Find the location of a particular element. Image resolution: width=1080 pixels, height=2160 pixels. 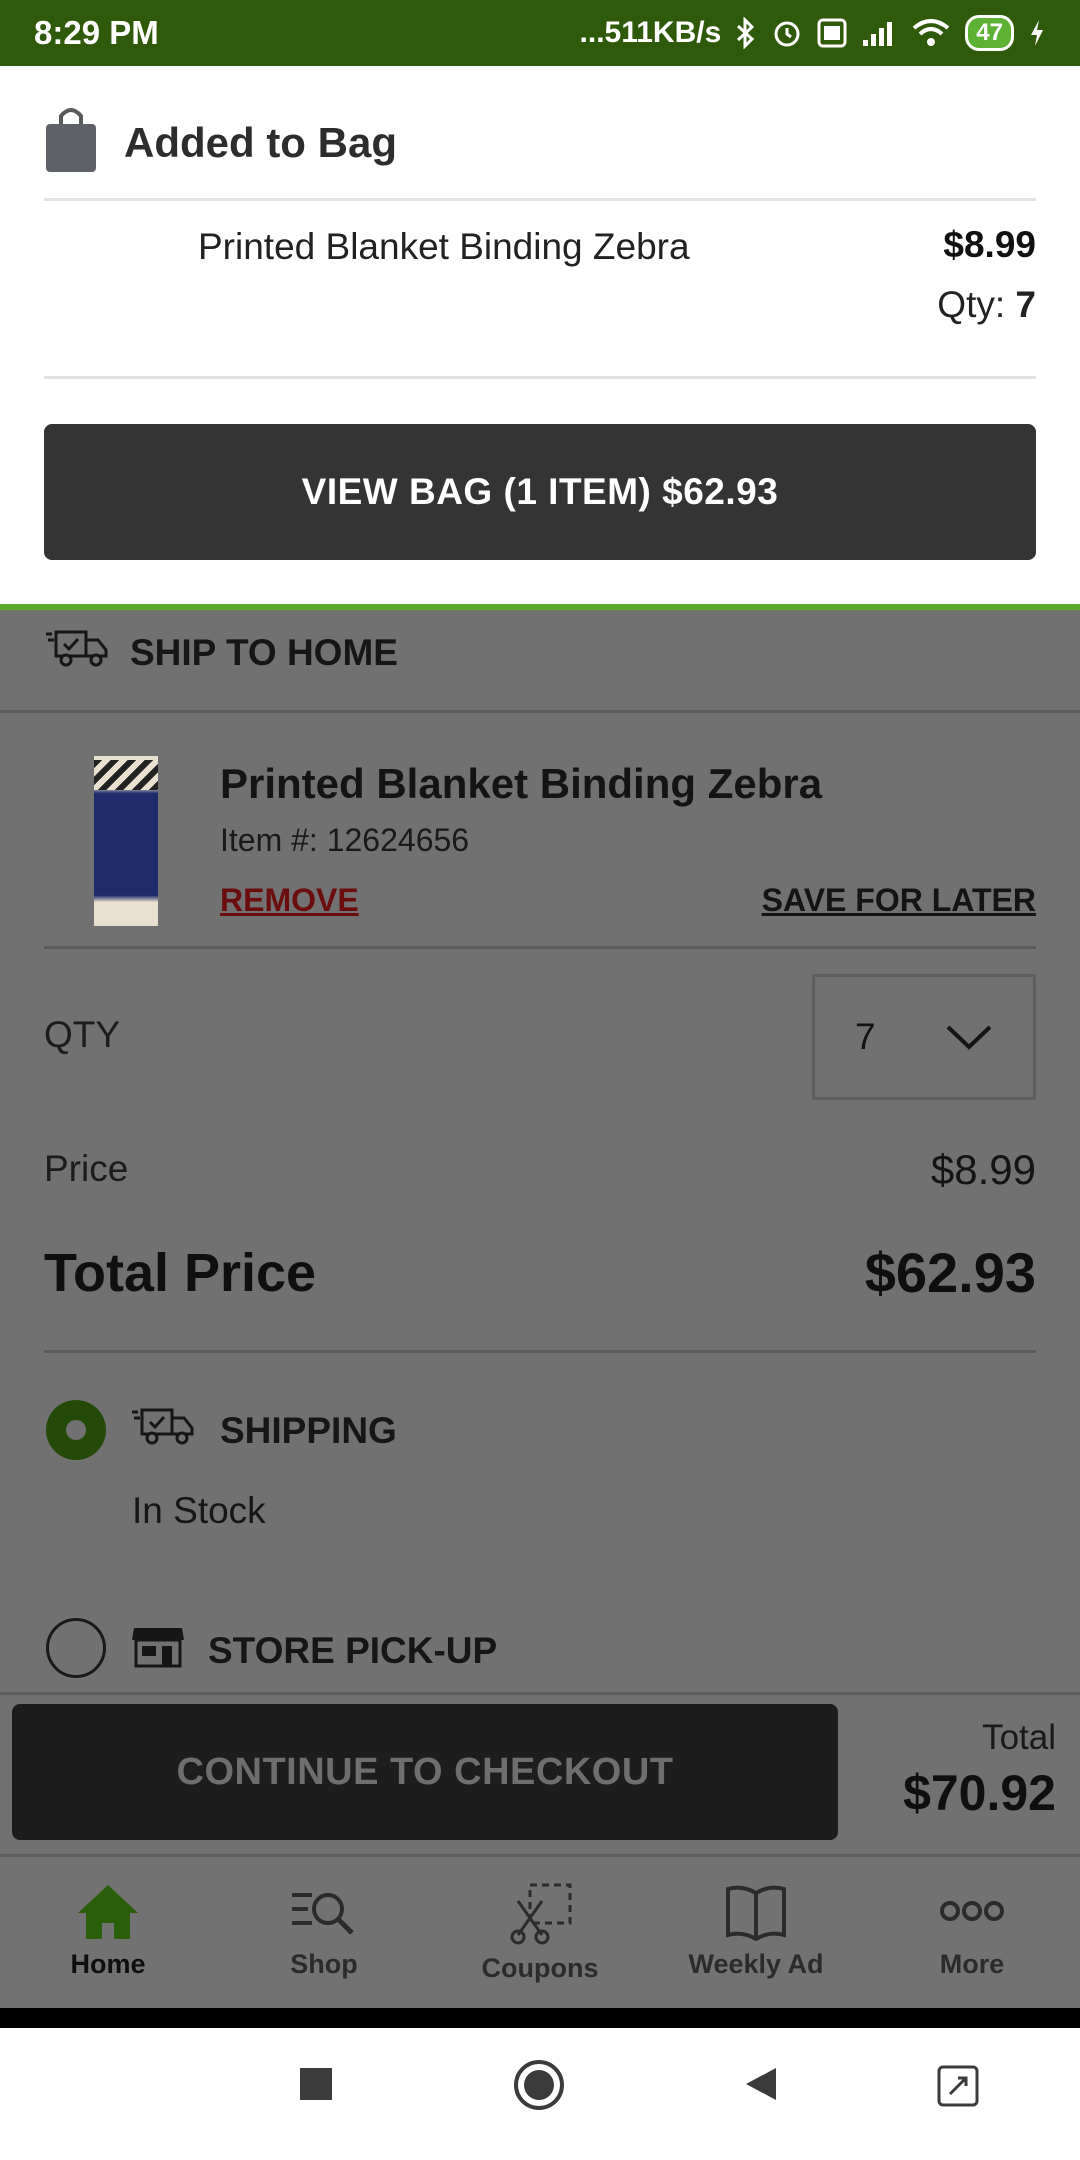

home-icon is located at coordinates (108, 1912).